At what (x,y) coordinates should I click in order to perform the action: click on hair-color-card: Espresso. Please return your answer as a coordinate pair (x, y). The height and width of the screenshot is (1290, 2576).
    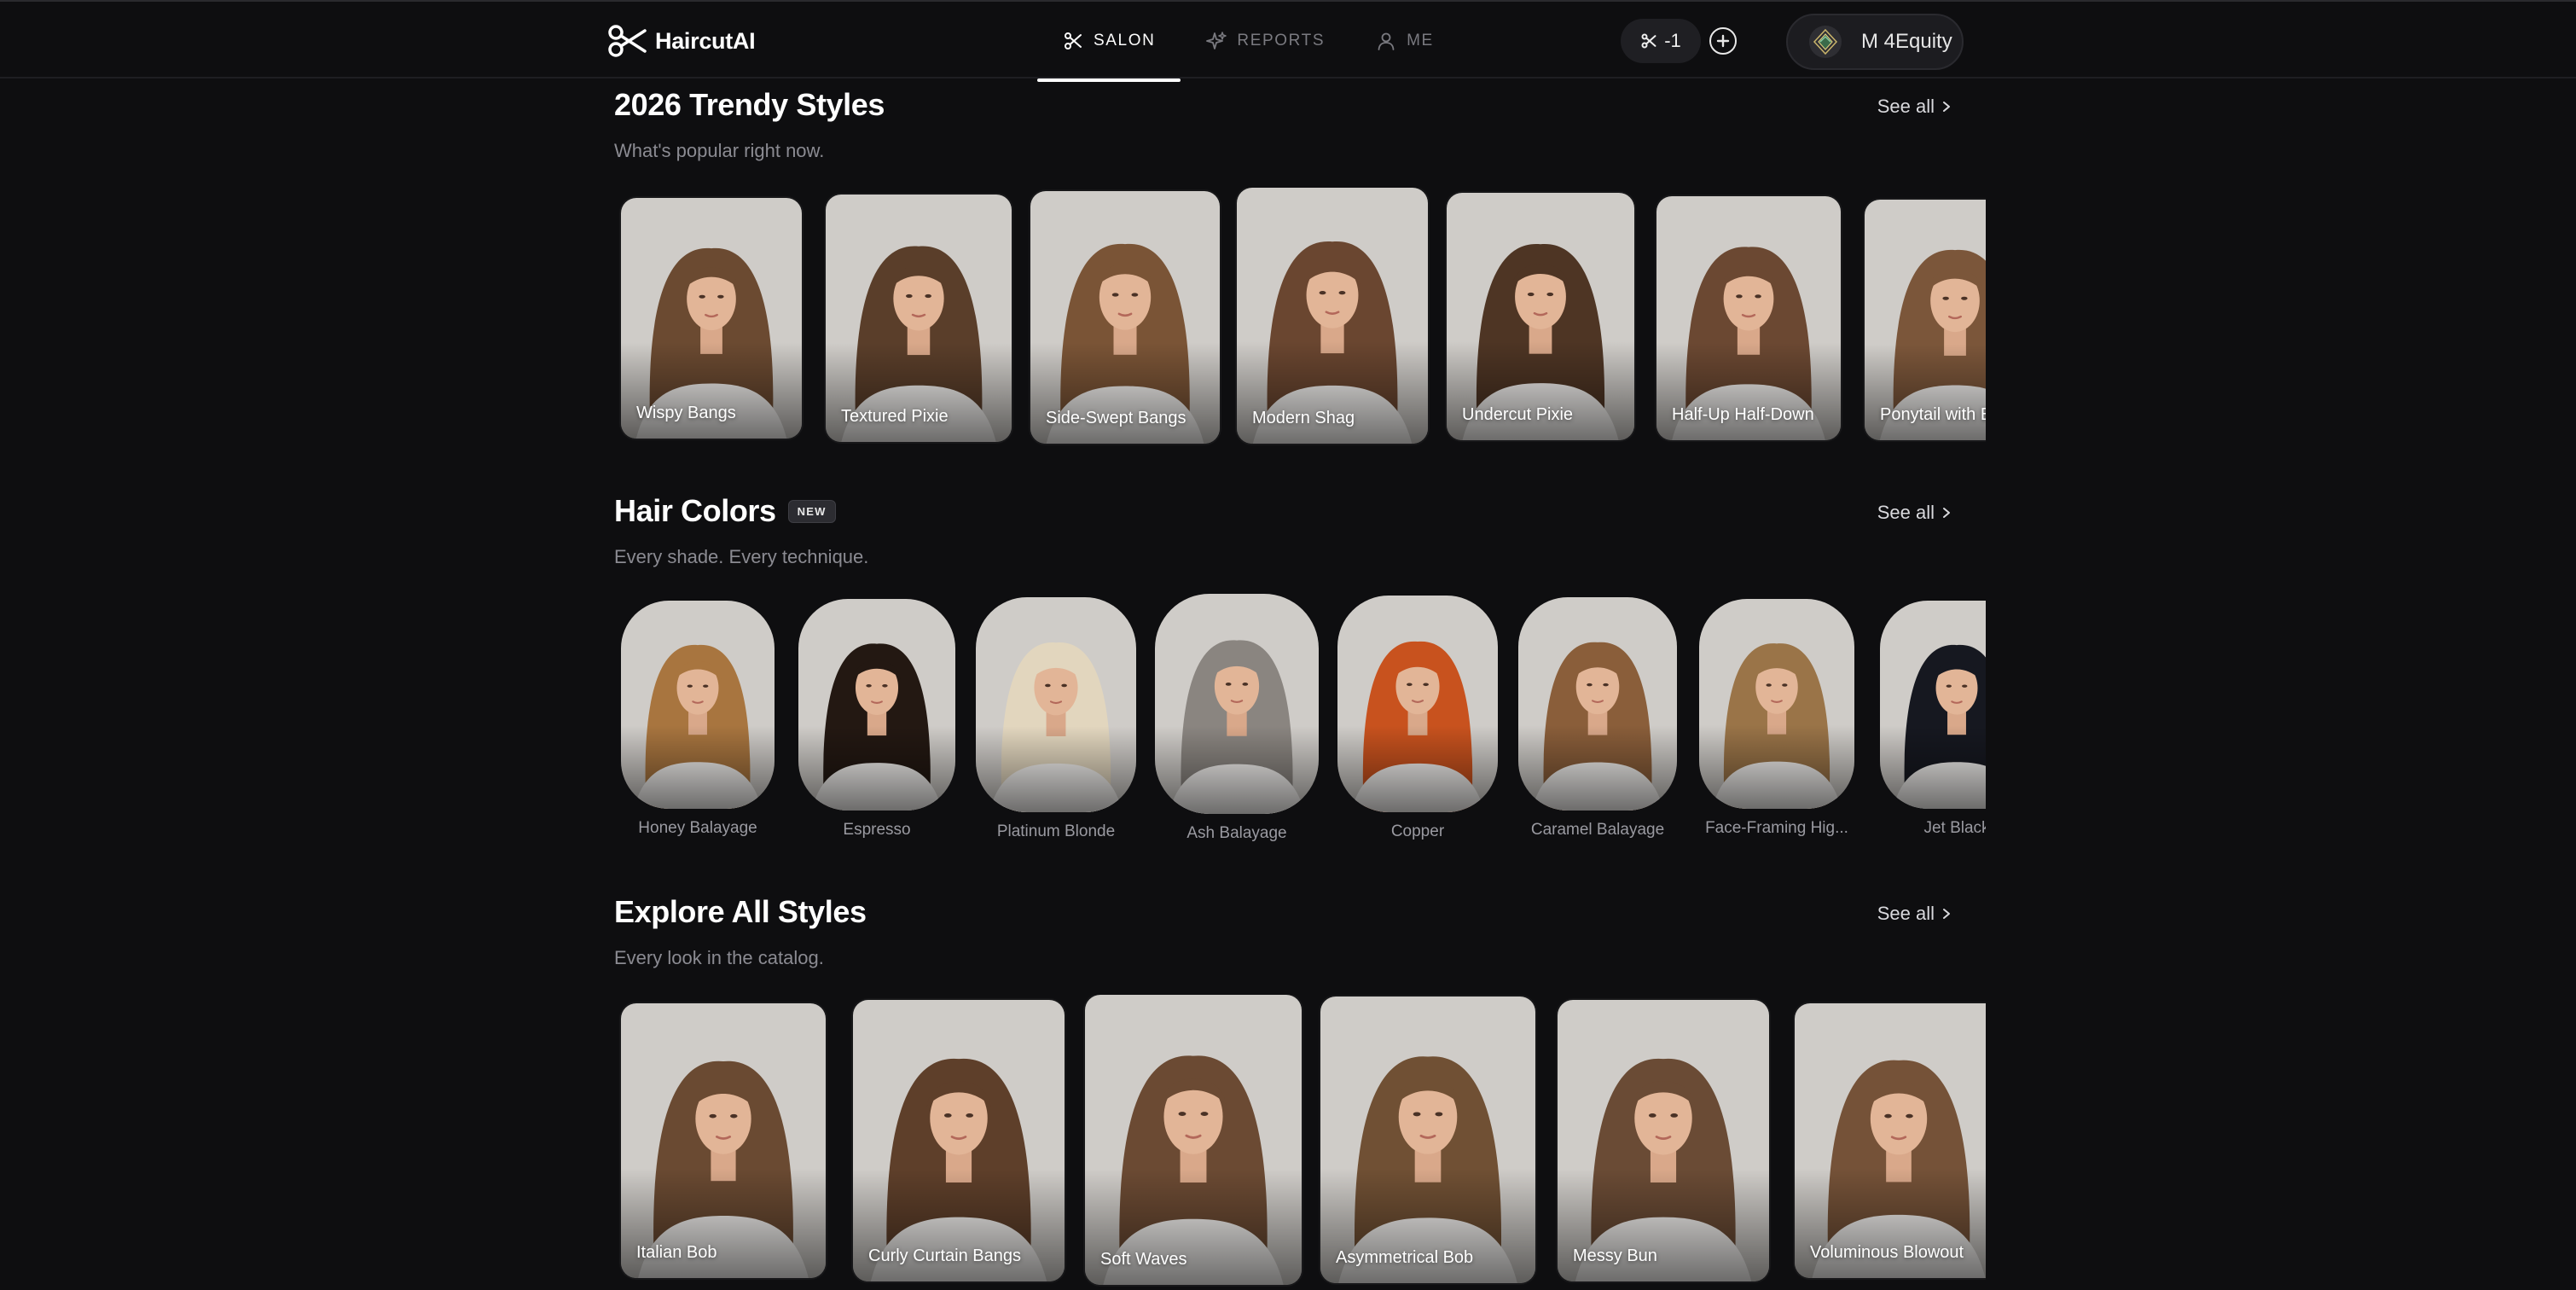
    Looking at the image, I should click on (876, 722).